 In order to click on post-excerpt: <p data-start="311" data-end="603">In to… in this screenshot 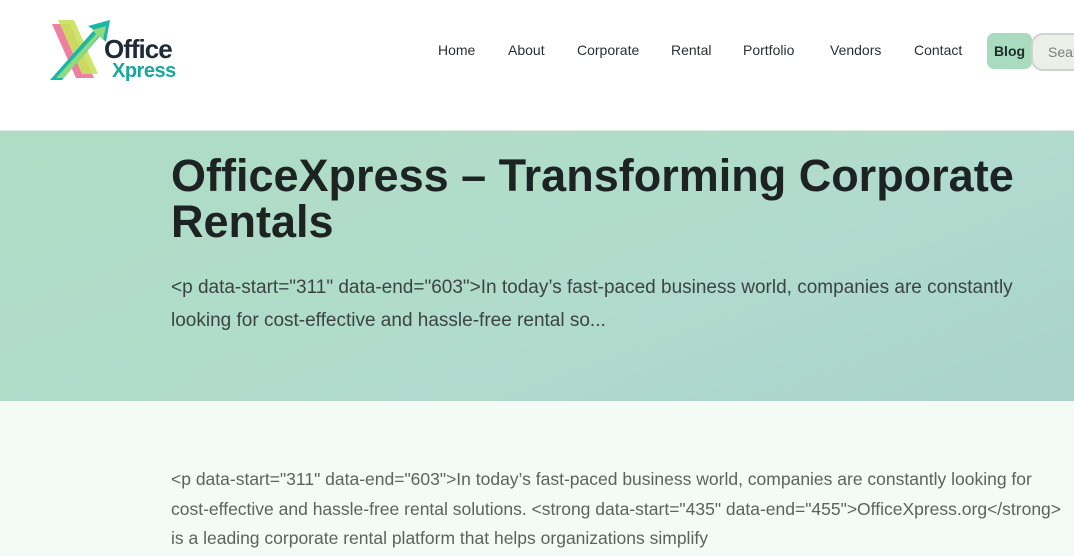, I will do `click(592, 304)`.